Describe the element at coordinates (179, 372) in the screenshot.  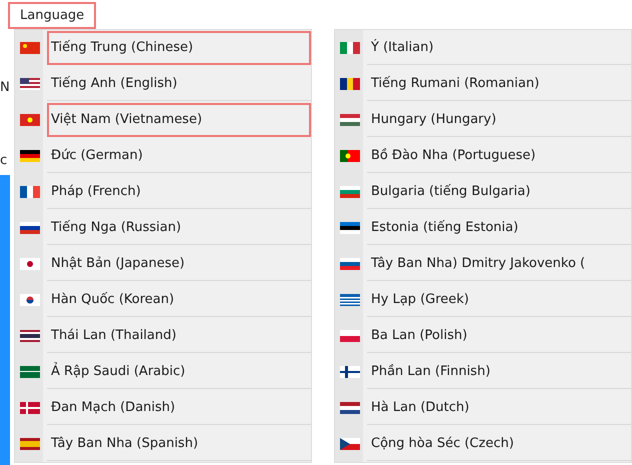
I see `language-menu-item: Ả Rập Saudi (Arabic)` at that location.